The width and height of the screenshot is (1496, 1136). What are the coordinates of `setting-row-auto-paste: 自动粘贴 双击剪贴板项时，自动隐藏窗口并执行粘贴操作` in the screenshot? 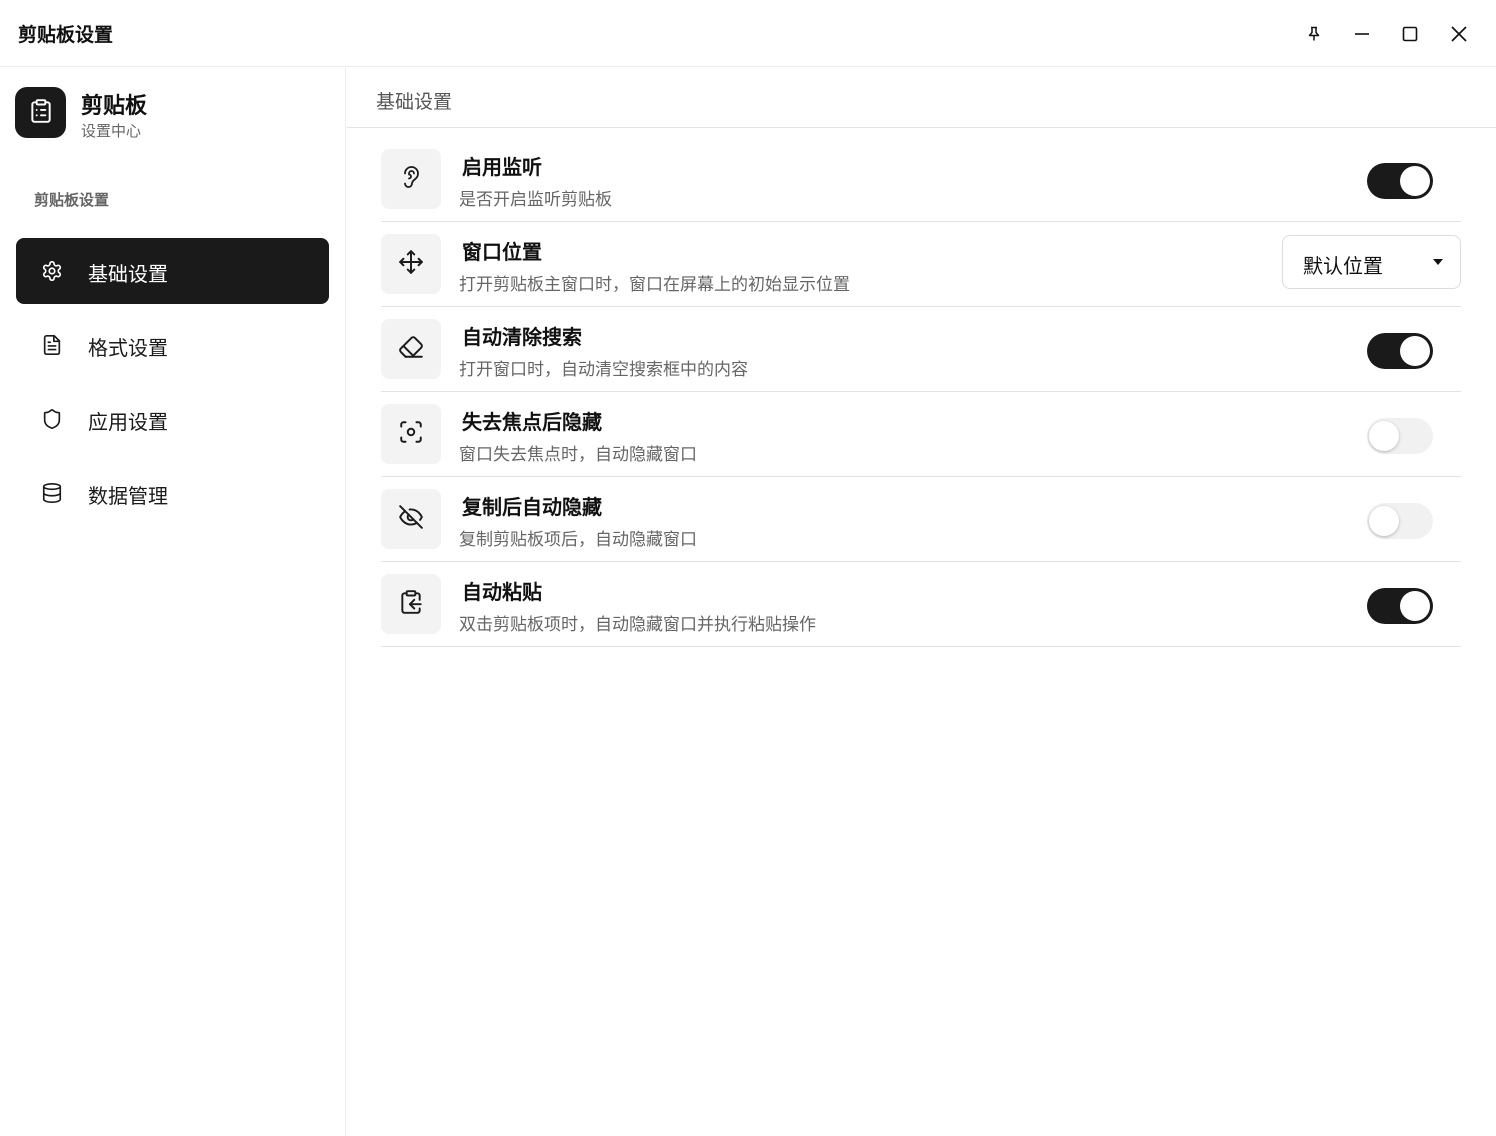 It's located at (921, 604).